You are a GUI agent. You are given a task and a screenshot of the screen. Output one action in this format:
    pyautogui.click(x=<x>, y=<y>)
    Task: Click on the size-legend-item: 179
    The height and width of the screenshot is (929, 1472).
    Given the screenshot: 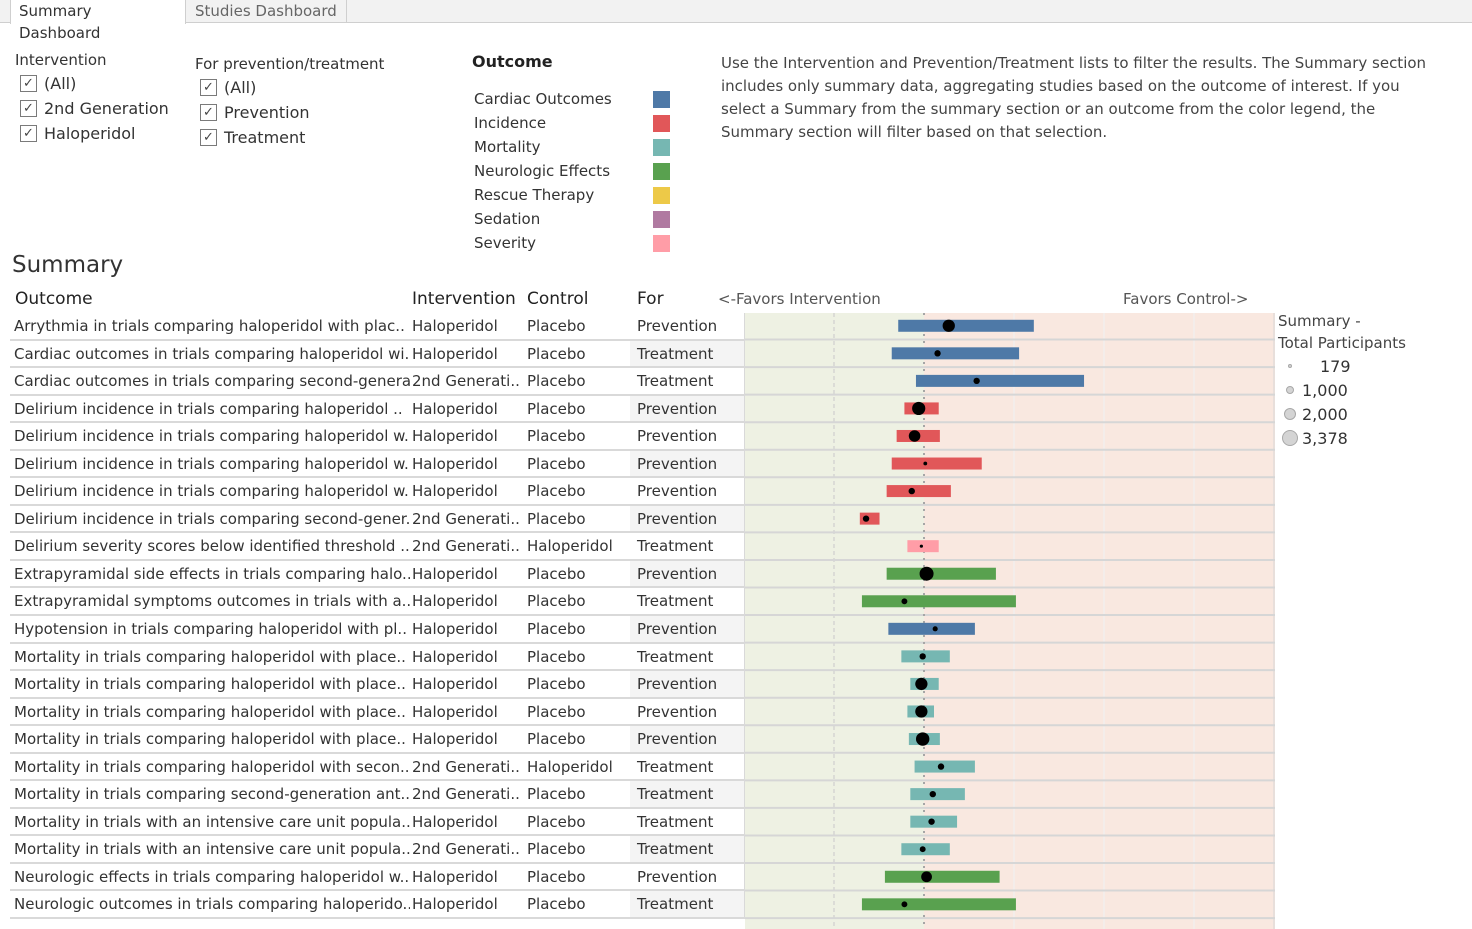 What is the action you would take?
    pyautogui.click(x=1373, y=366)
    